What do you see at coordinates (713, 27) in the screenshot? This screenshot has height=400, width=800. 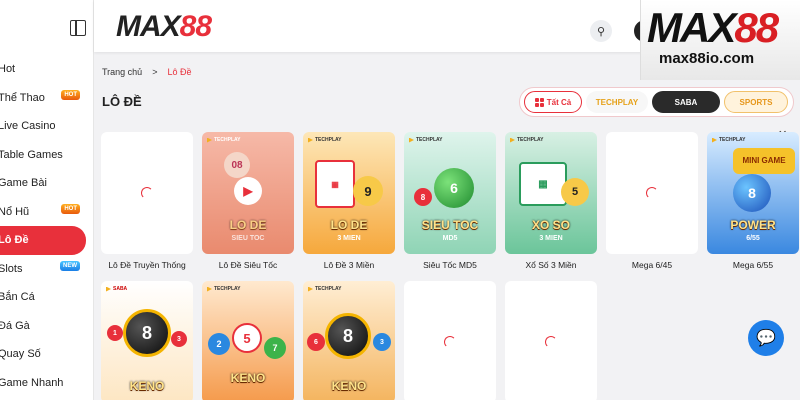 I see `brand-logo: MAX88` at bounding box center [713, 27].